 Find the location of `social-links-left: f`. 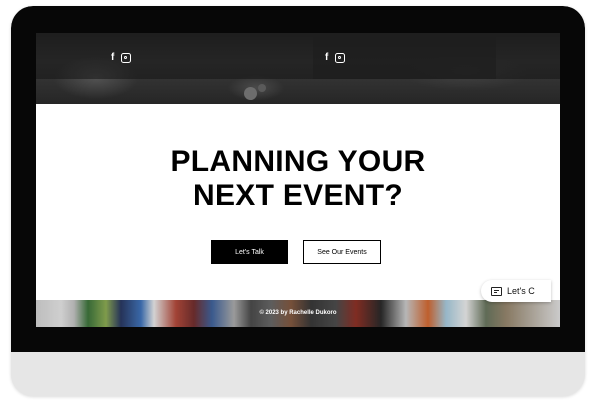

social-links-left: f is located at coordinates (121, 58).